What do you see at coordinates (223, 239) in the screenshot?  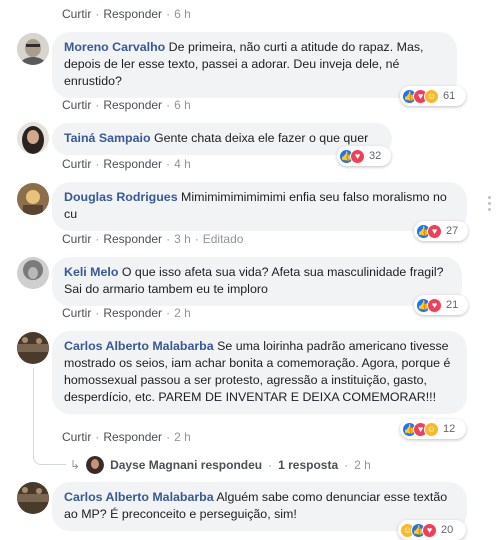 I see `edited-label: Editado` at bounding box center [223, 239].